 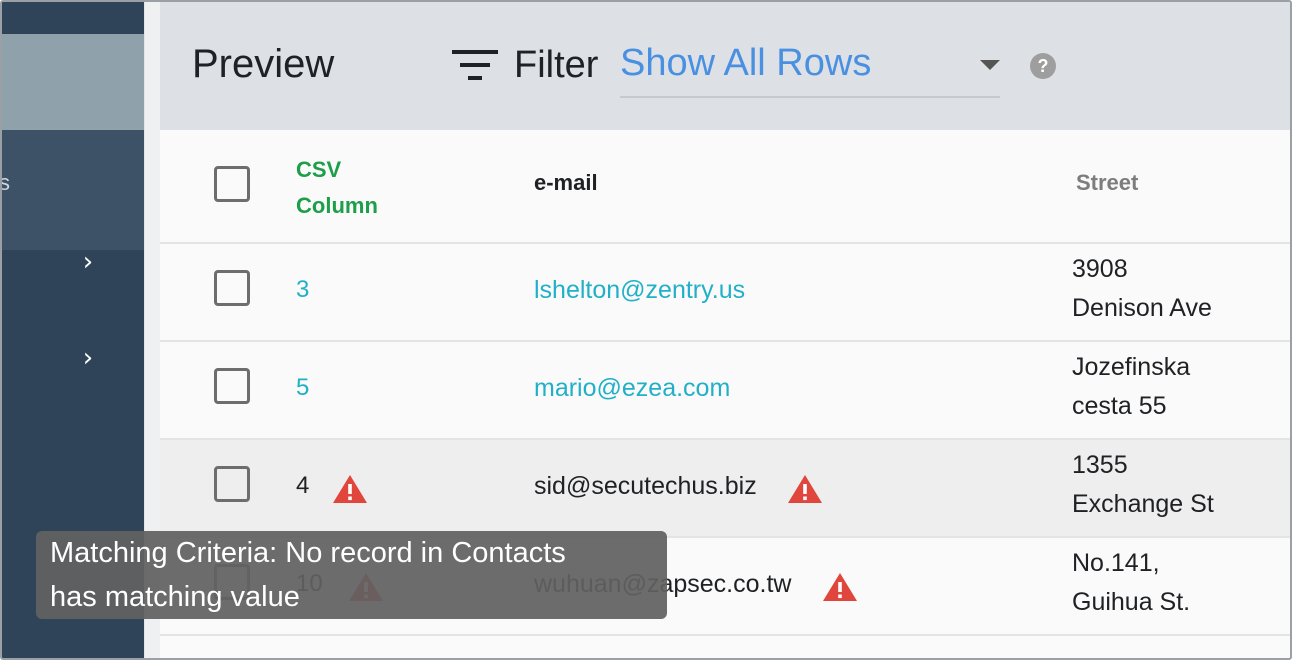 What do you see at coordinates (1142, 308) in the screenshot?
I see `street-line2: Denison Ave` at bounding box center [1142, 308].